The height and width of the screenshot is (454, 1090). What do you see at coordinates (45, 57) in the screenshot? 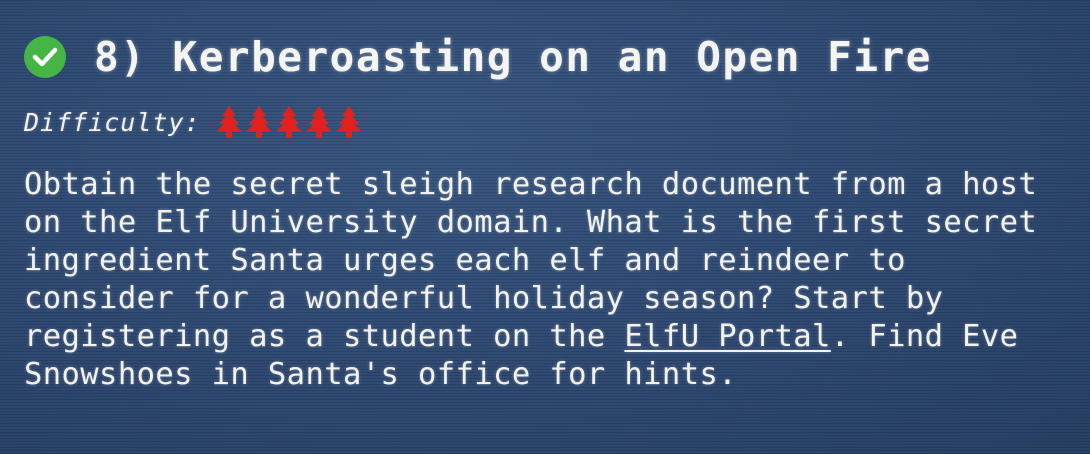
I see `check-circle-icon` at bounding box center [45, 57].